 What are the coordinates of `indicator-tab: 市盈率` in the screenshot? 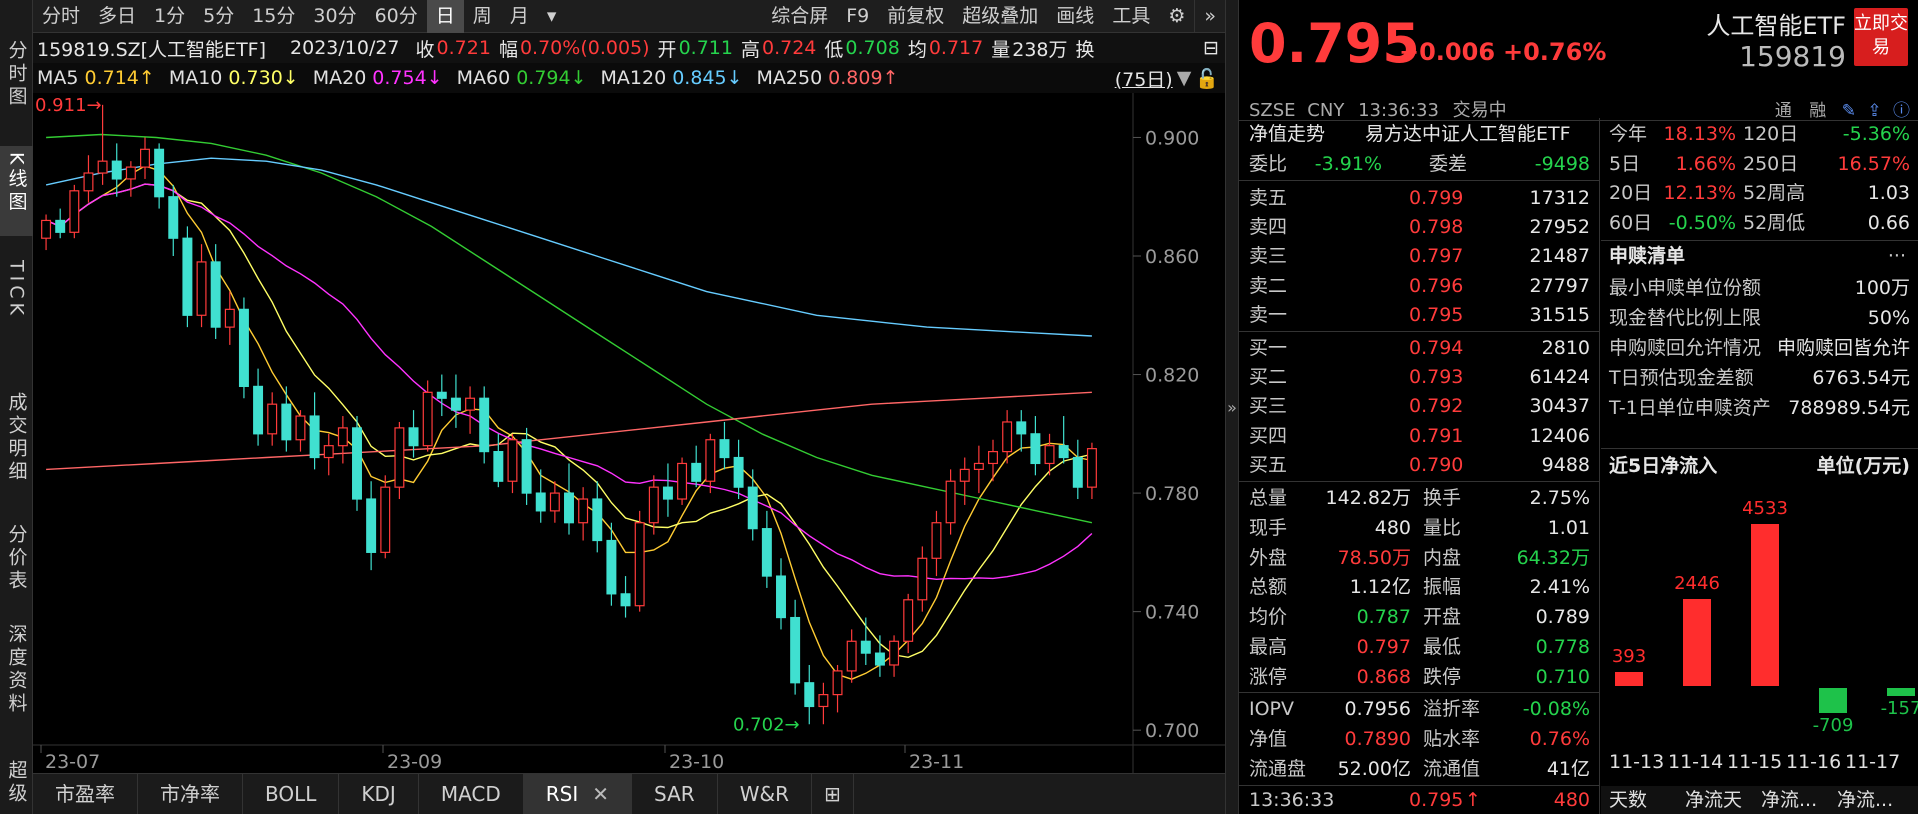 It's located at (85, 793).